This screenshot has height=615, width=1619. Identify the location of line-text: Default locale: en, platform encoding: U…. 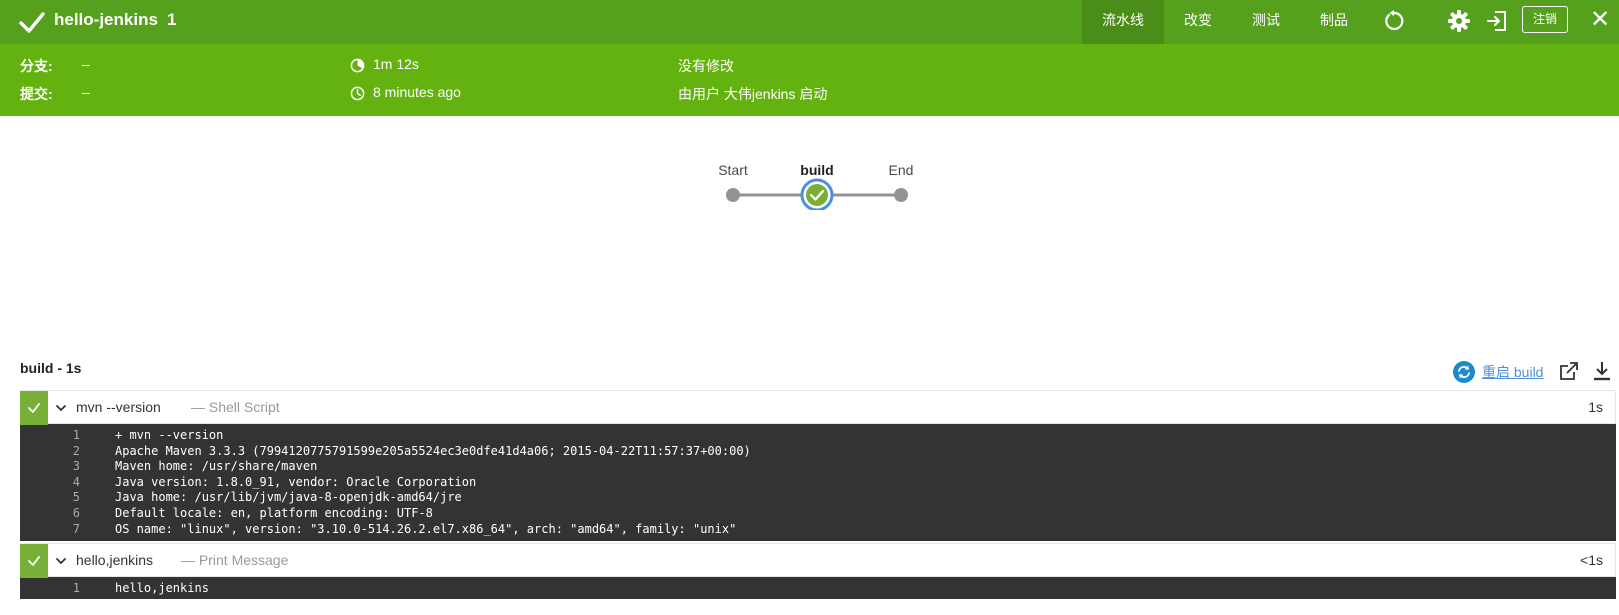
(274, 512).